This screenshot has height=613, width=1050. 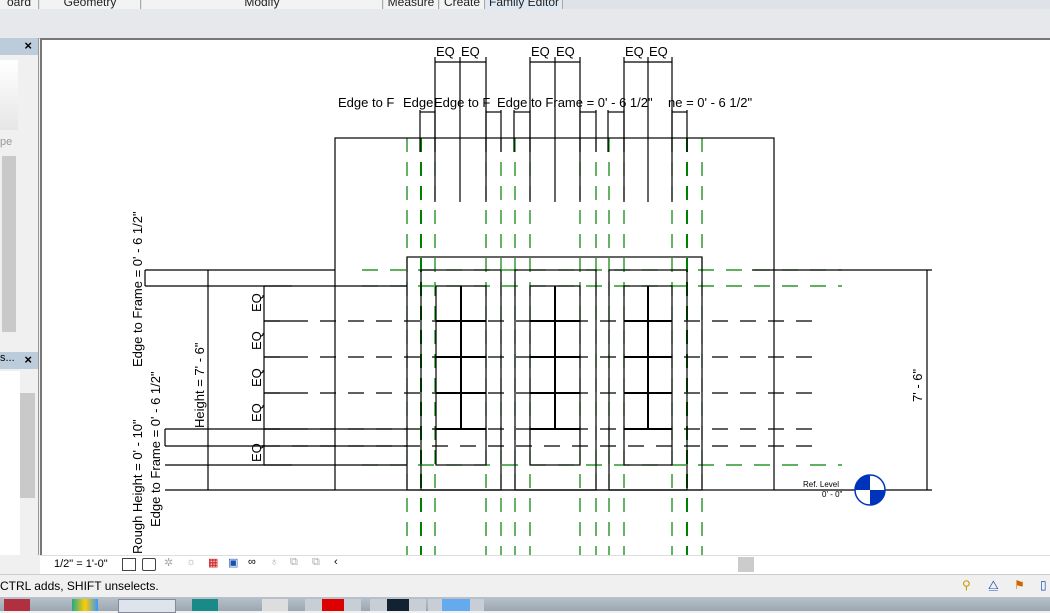 What do you see at coordinates (19, 4) in the screenshot?
I see `tab-clipboard: oard` at bounding box center [19, 4].